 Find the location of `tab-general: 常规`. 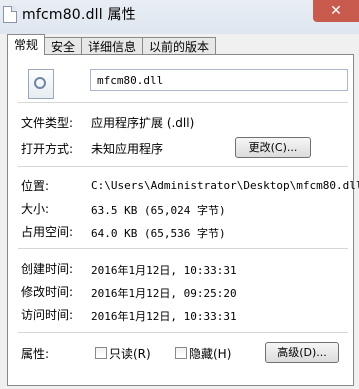

tab-general: 常规 is located at coordinates (26, 44).